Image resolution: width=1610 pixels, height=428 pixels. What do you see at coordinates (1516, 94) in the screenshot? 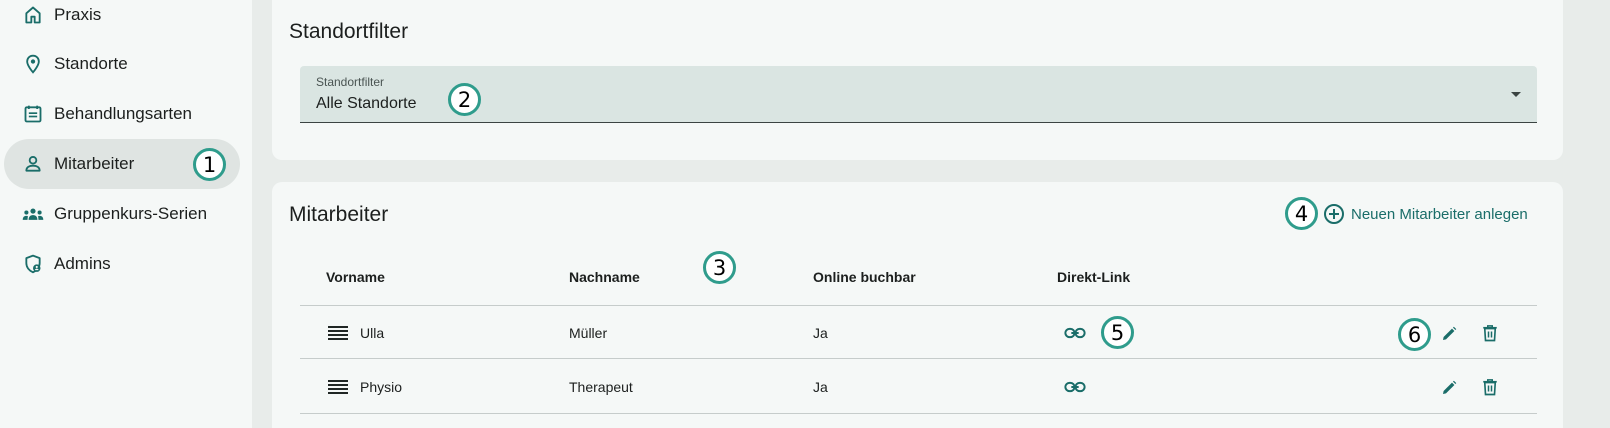
I see `chevron-down-icon` at bounding box center [1516, 94].